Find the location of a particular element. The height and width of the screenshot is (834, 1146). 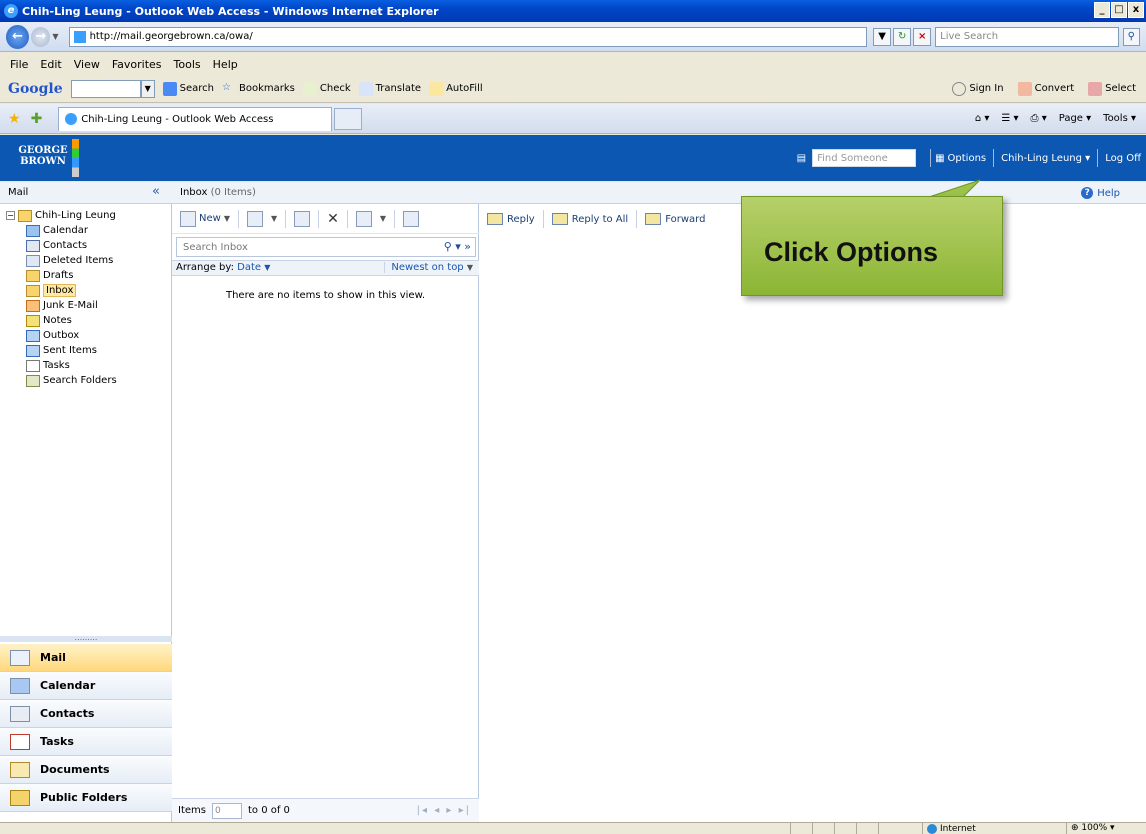

menu-help: Help is located at coordinates (225, 64).